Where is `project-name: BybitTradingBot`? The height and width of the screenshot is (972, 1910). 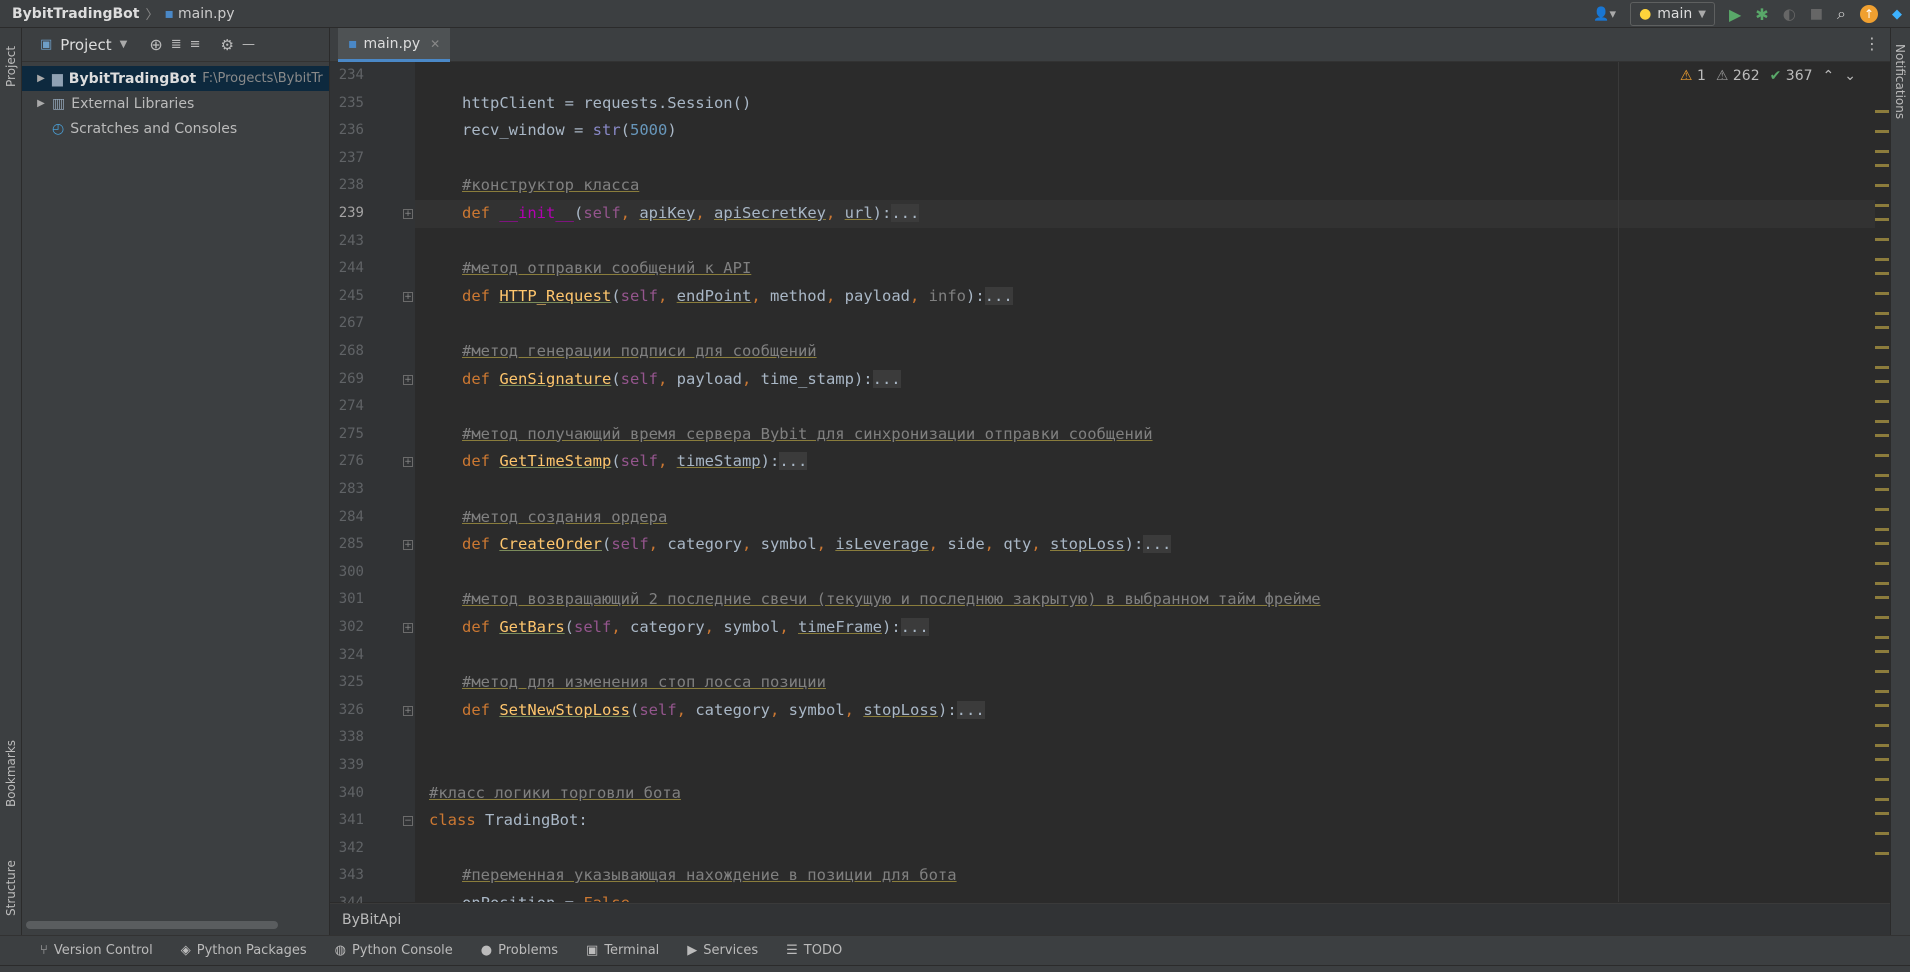
project-name: BybitTradingBot is located at coordinates (75, 14).